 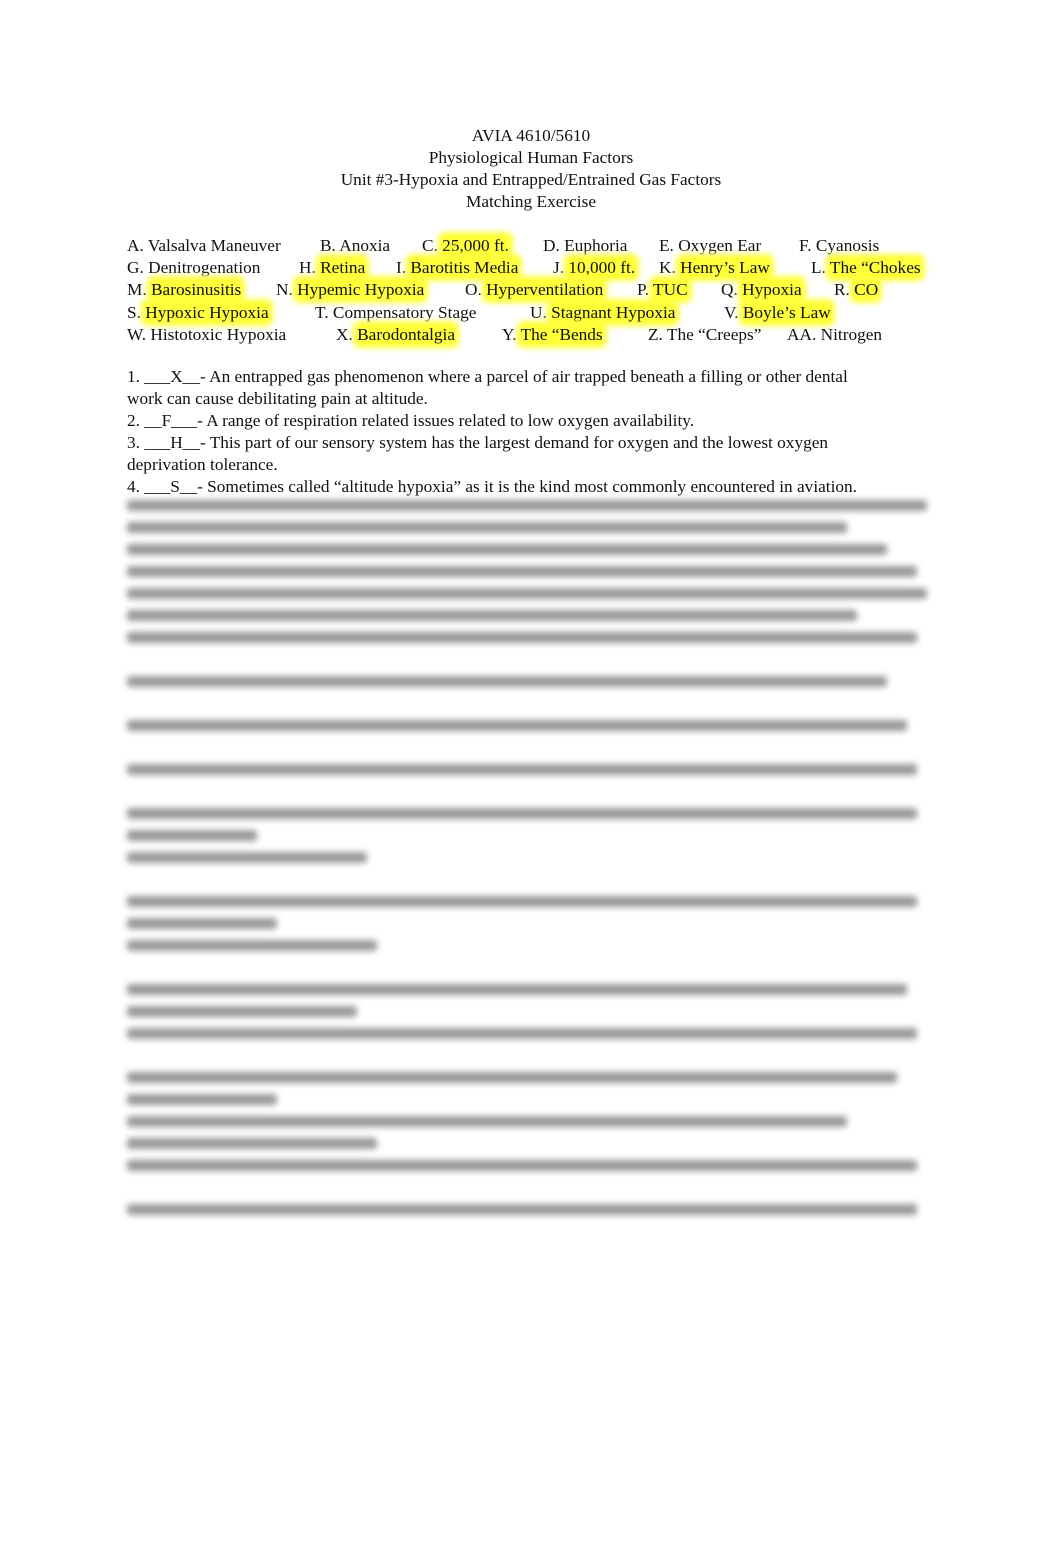 I want to click on answer-option: N. Hypemic Hypoxia, so click(x=350, y=290).